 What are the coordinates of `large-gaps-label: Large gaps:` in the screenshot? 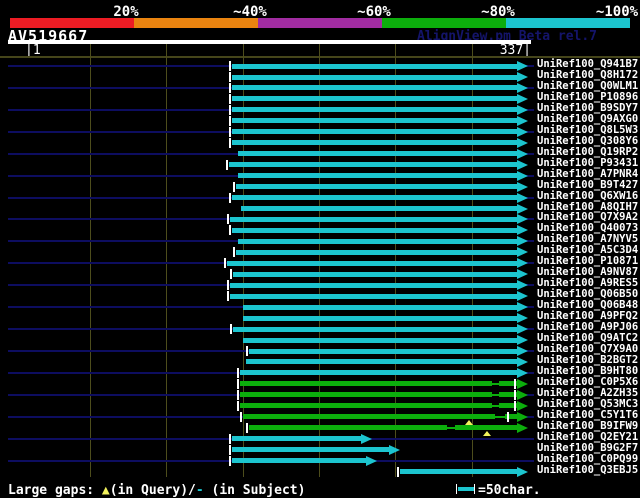 It's located at (55, 490).